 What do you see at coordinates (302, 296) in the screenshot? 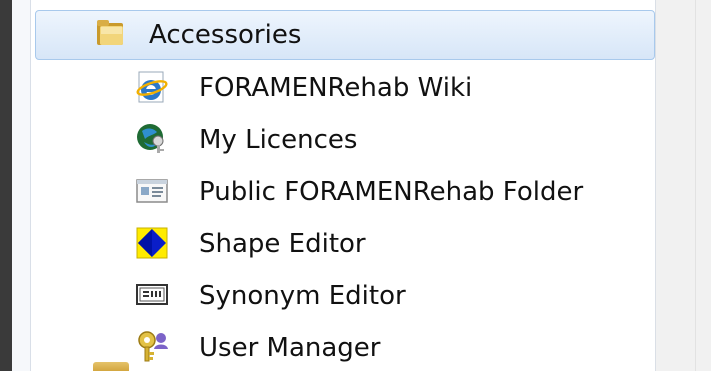
I see `menu-item-label: Synonym Editor` at bounding box center [302, 296].